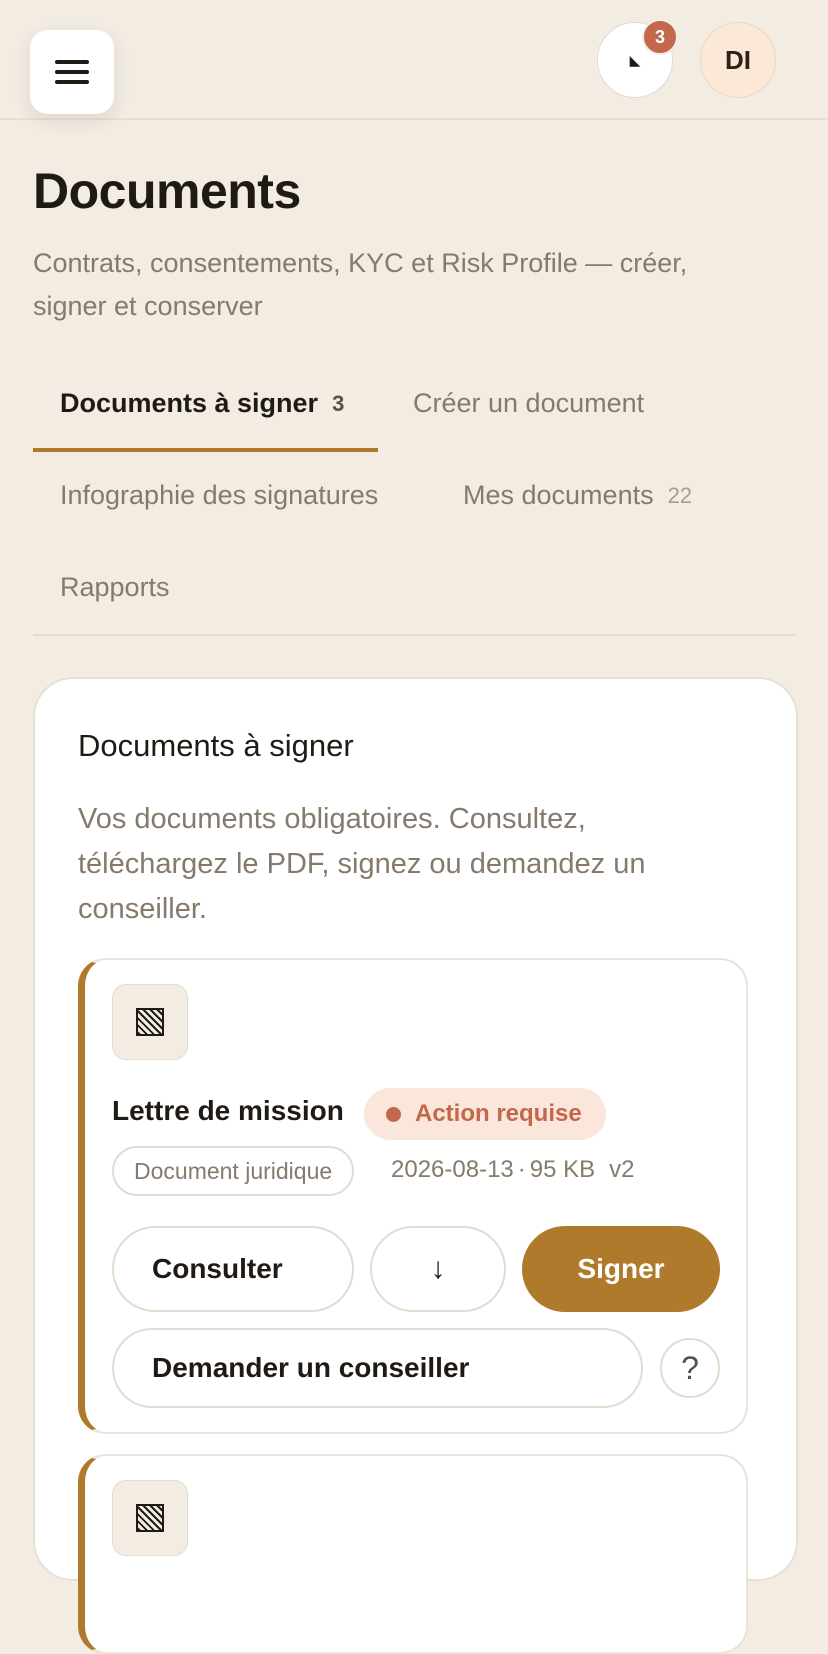 The image size is (828, 1654). What do you see at coordinates (622, 1169) in the screenshot?
I see `document-version: v2` at bounding box center [622, 1169].